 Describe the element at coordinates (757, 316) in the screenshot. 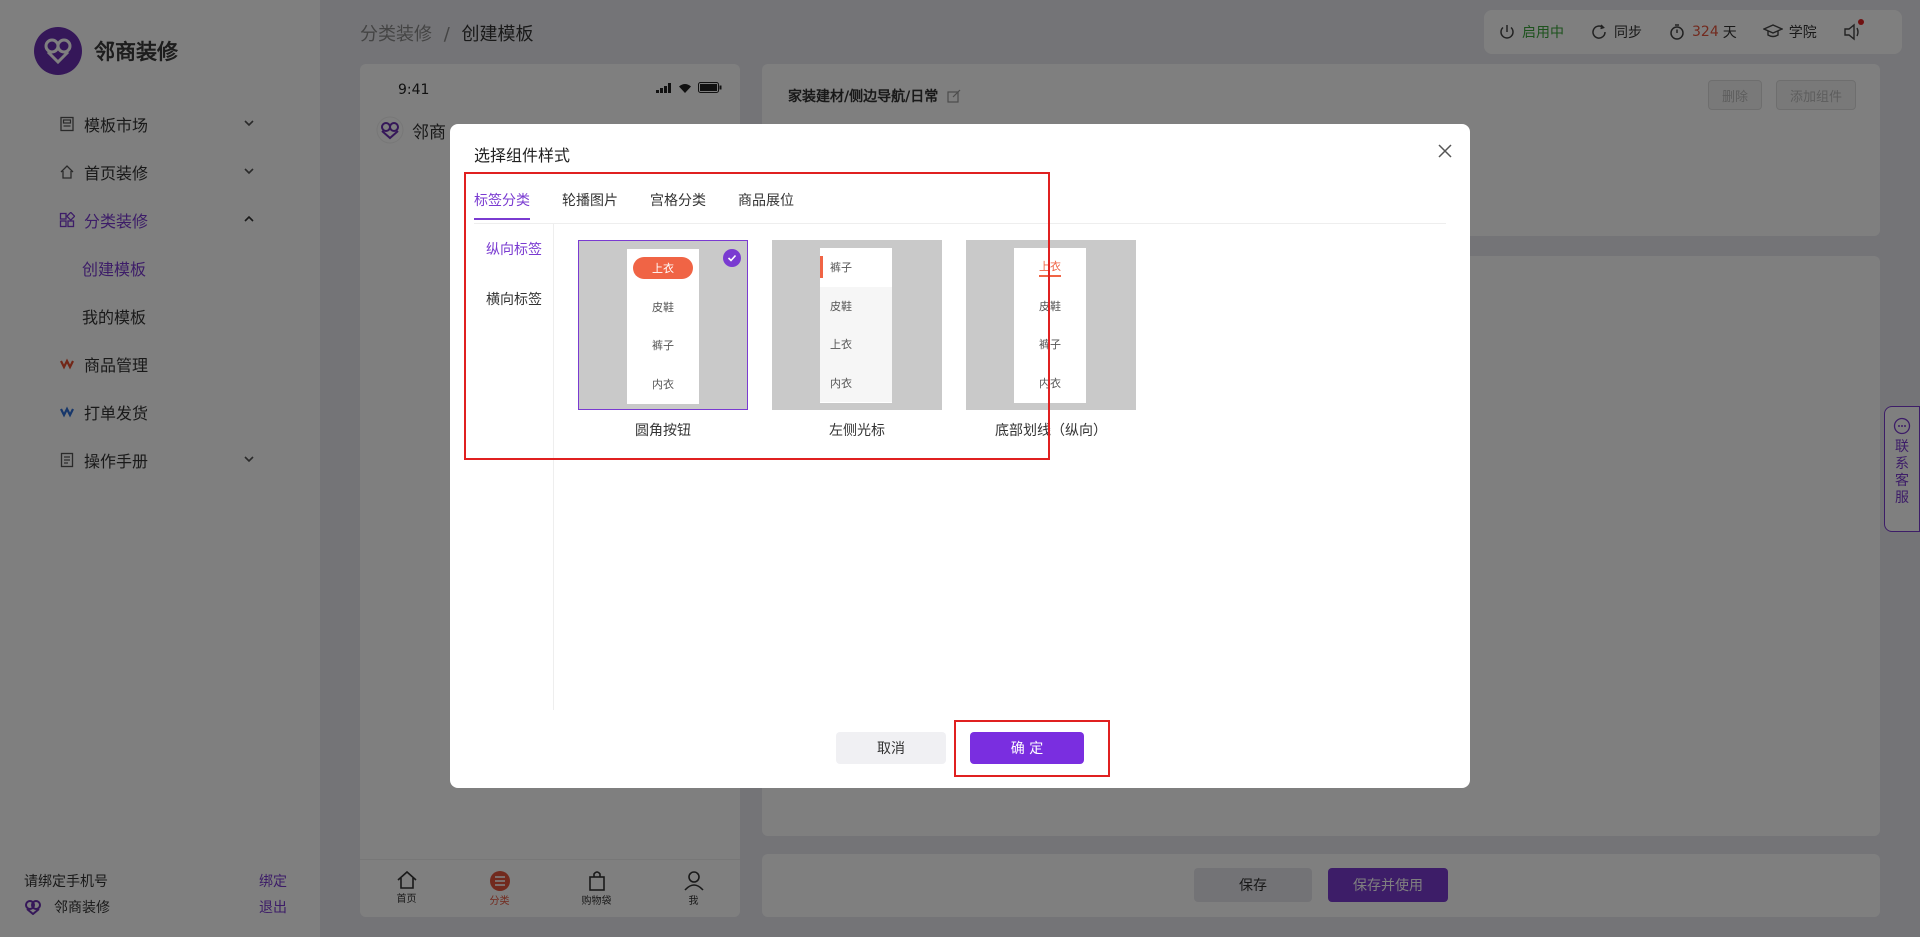

I see `highlight-box-styles` at that location.